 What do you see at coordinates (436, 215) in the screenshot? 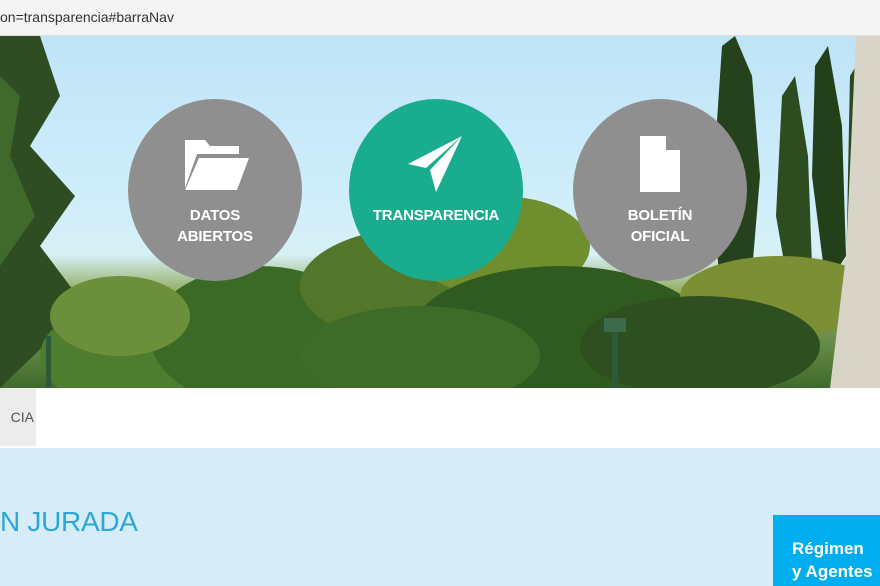
I see `transparencia-label: TRANSPARENCIA` at bounding box center [436, 215].